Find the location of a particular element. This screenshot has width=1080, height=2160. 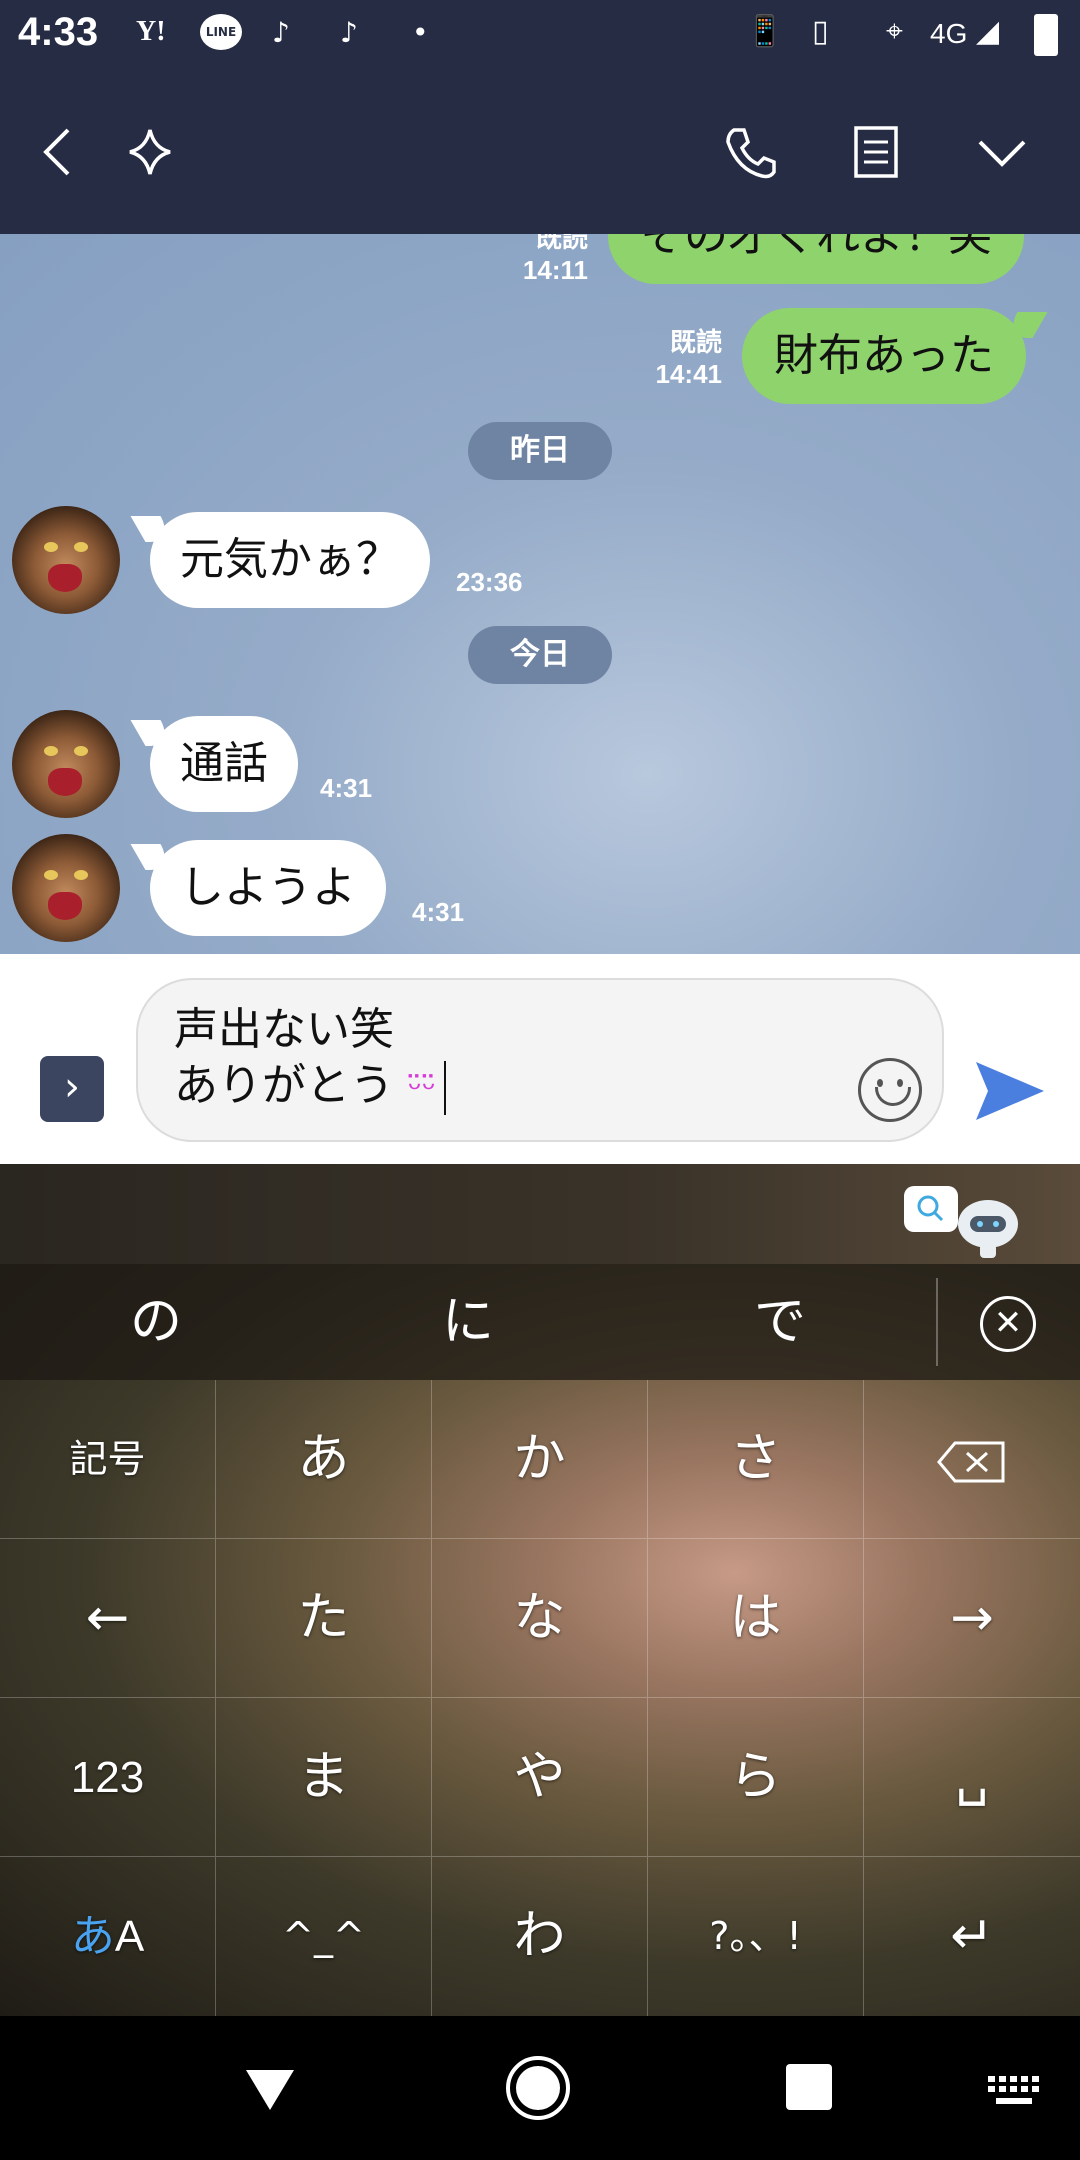

chat-header is located at coordinates (540, 153).